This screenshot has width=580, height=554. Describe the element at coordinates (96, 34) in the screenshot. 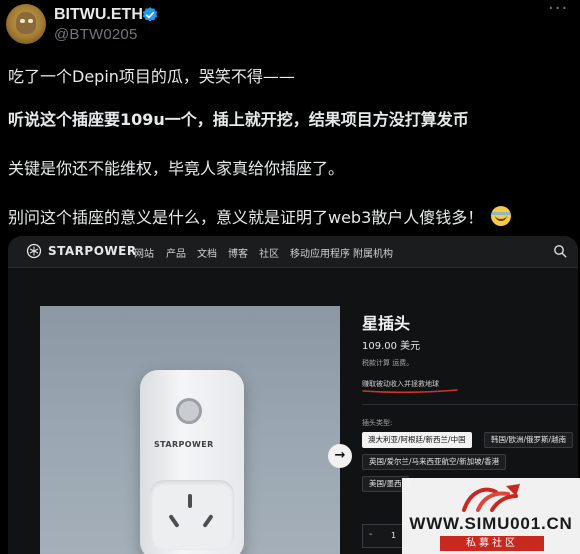

I see `author-handle: @BTW0205` at that location.